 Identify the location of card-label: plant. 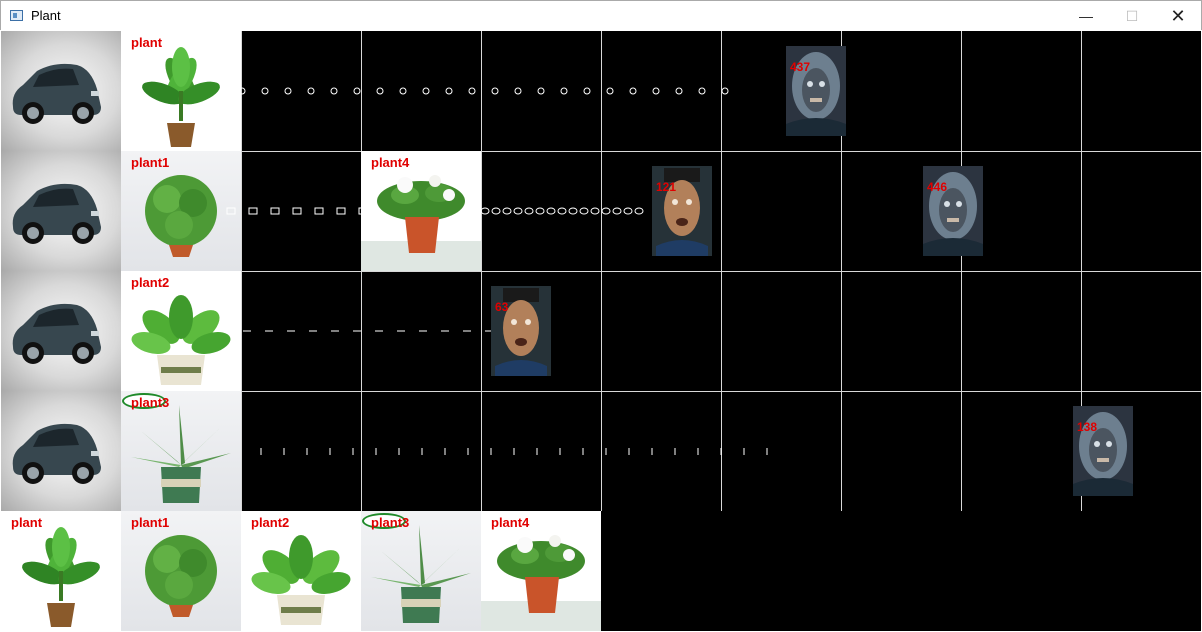
(27, 522).